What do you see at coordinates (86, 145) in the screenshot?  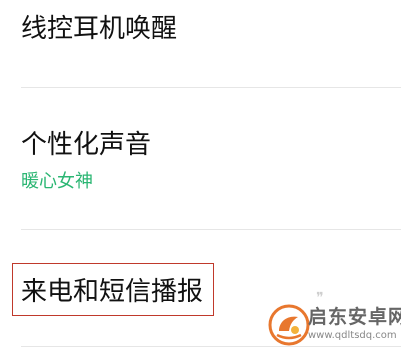 I see `setting-item-title: 个性化声音` at bounding box center [86, 145].